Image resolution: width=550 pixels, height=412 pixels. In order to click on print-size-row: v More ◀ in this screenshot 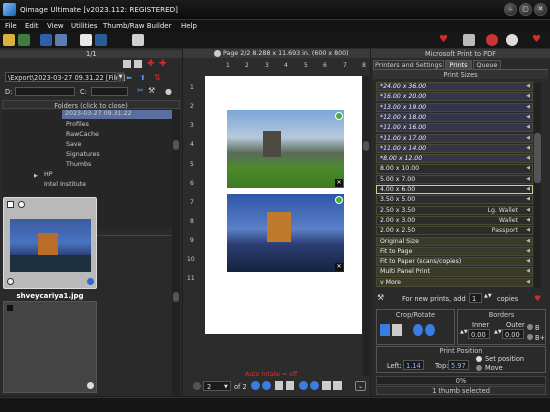, I will do `click(454, 282)`.